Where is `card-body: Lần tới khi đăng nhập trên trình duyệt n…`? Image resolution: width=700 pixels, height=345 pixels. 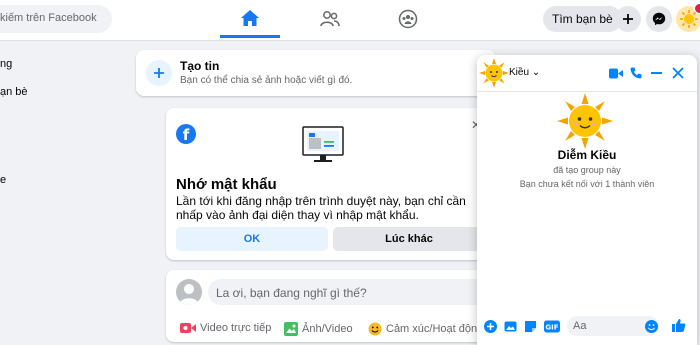 card-body: Lần tới khi đăng nhập trên trình duyệt n… is located at coordinates (321, 208).